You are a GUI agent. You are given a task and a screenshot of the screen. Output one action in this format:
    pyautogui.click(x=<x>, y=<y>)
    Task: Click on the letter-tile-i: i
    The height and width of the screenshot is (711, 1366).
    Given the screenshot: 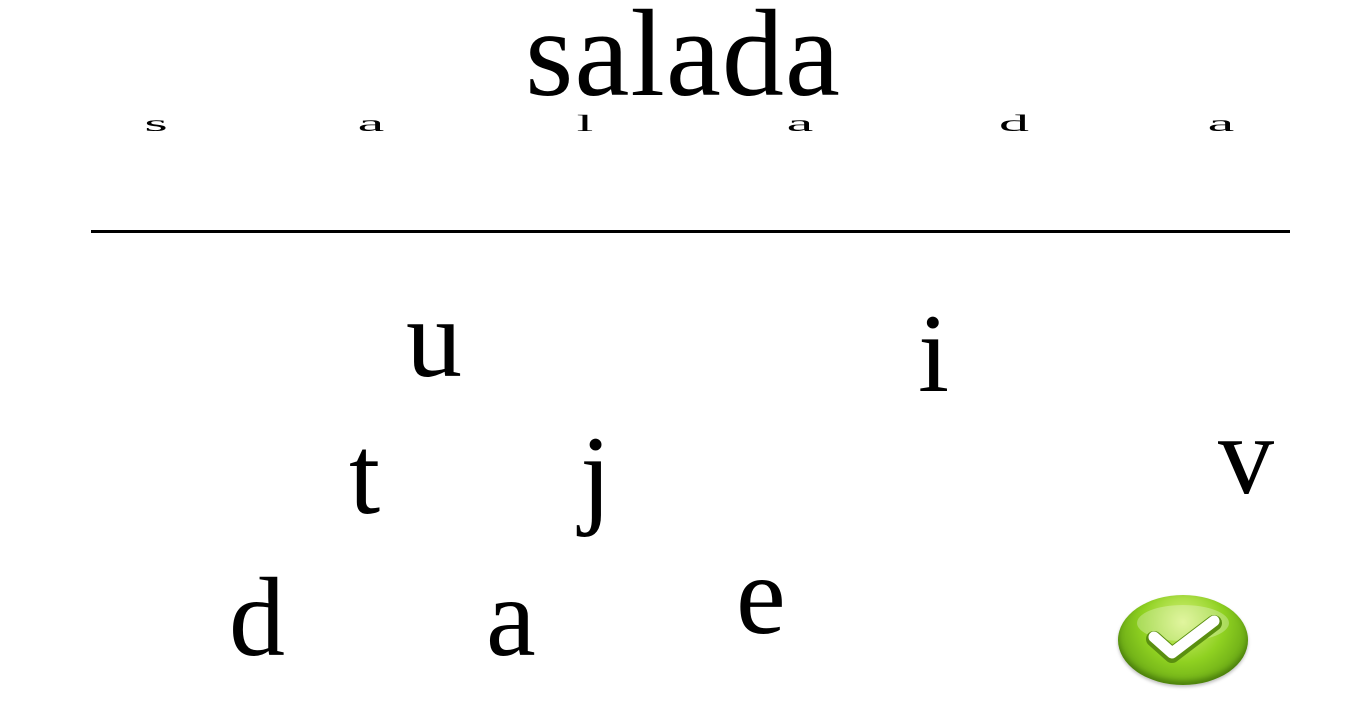 What is the action you would take?
    pyautogui.click(x=933, y=354)
    